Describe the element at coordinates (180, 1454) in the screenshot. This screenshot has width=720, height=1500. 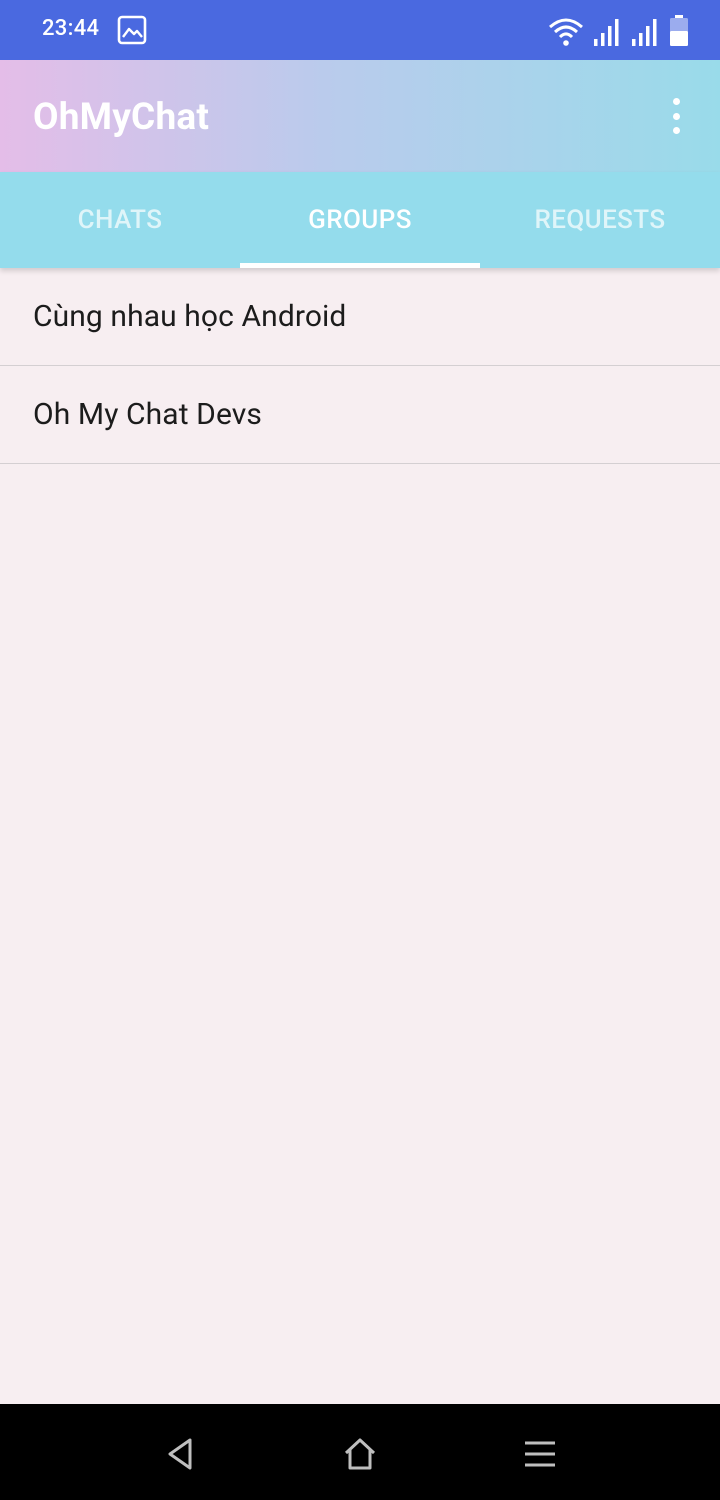
I see `back-icon` at that location.